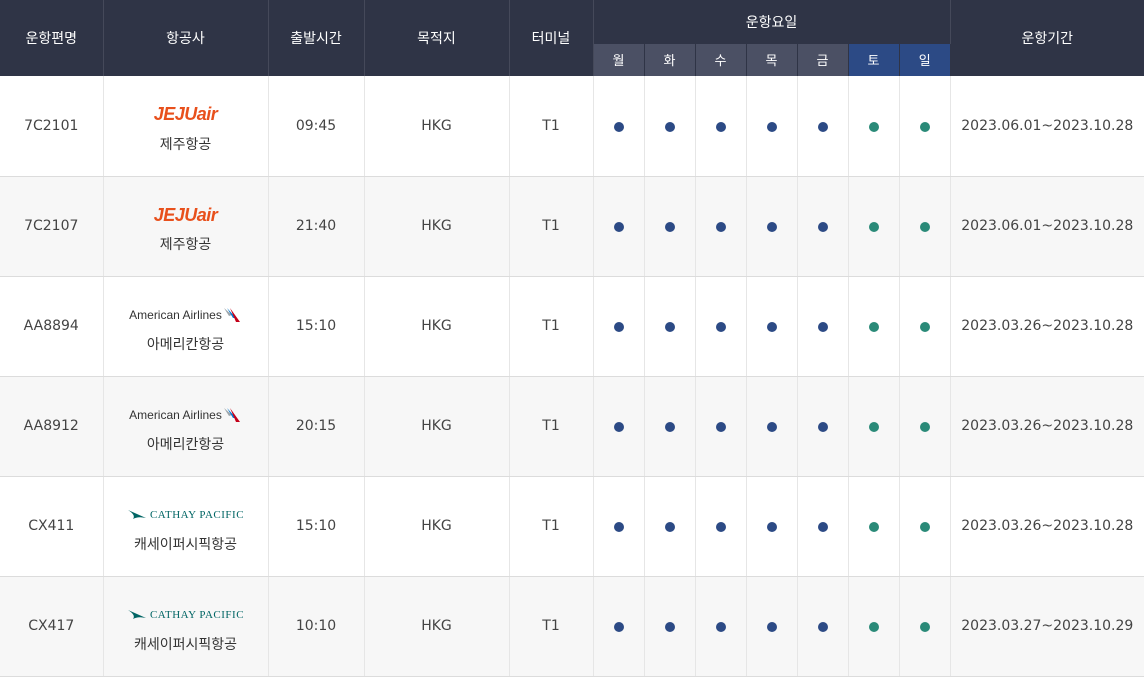 The image size is (1144, 677). What do you see at coordinates (1047, 38) in the screenshot?
I see `header-period: 운항기간` at bounding box center [1047, 38].